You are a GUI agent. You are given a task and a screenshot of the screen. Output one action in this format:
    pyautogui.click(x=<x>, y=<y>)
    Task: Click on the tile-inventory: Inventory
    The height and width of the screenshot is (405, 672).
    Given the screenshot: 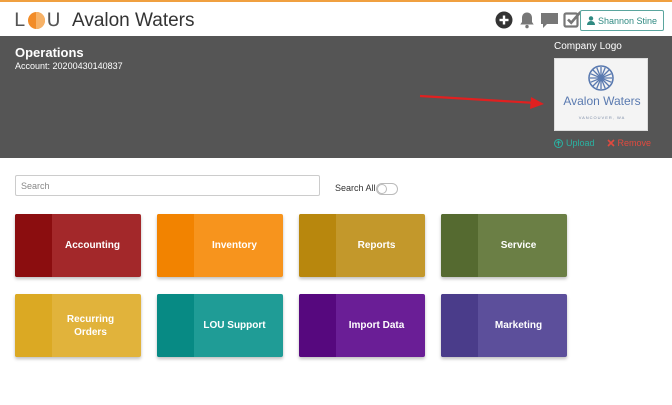 What is the action you would take?
    pyautogui.click(x=220, y=245)
    